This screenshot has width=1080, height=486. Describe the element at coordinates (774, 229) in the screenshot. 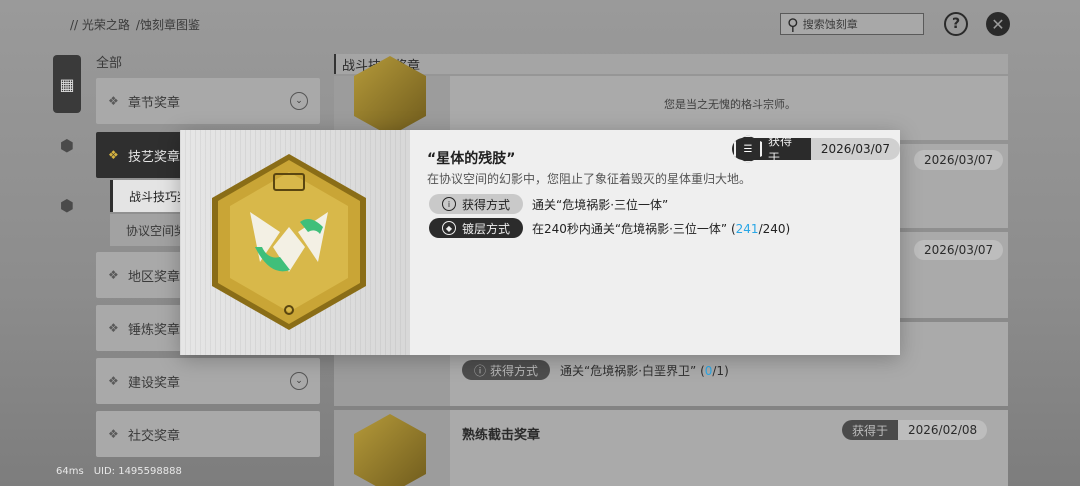

I see `plating-progress-total: /240)` at that location.